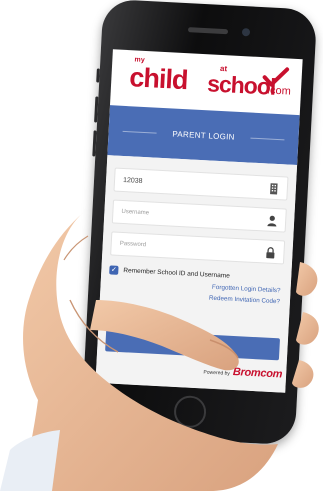 The height and width of the screenshot is (491, 323). Describe the element at coordinates (96, 109) in the screenshot. I see `volume-up-button` at that location.